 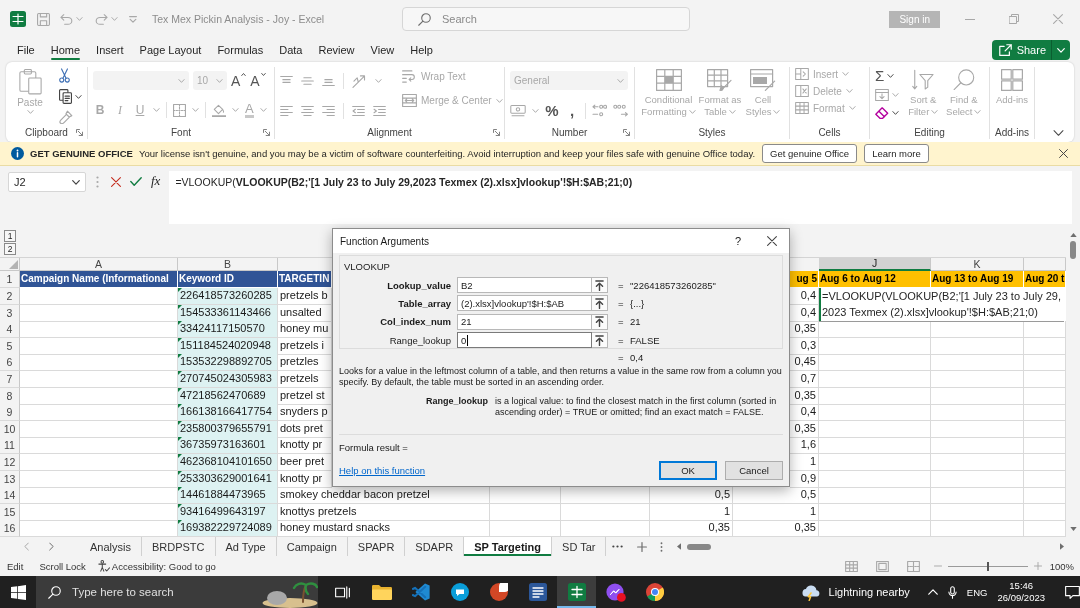 I want to click on row-number: 1, so click(x=10, y=279).